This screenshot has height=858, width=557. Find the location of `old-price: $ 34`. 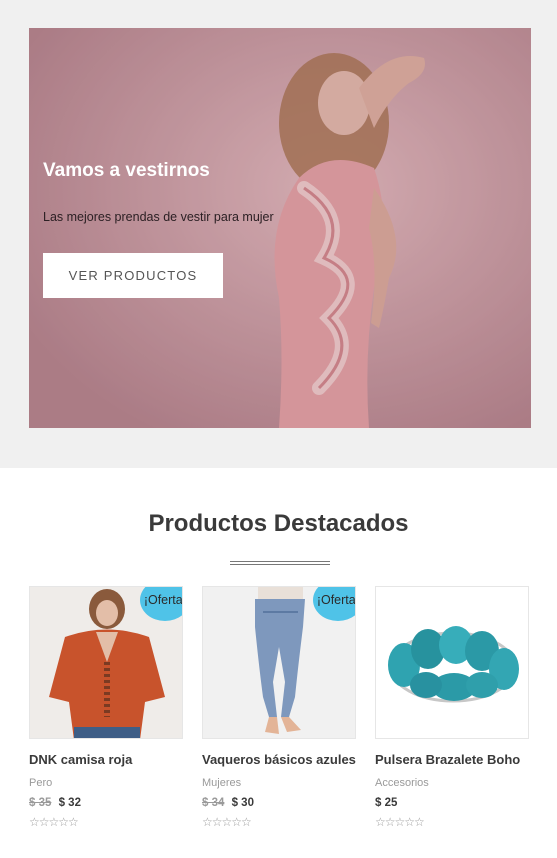

old-price: $ 34 is located at coordinates (213, 803).